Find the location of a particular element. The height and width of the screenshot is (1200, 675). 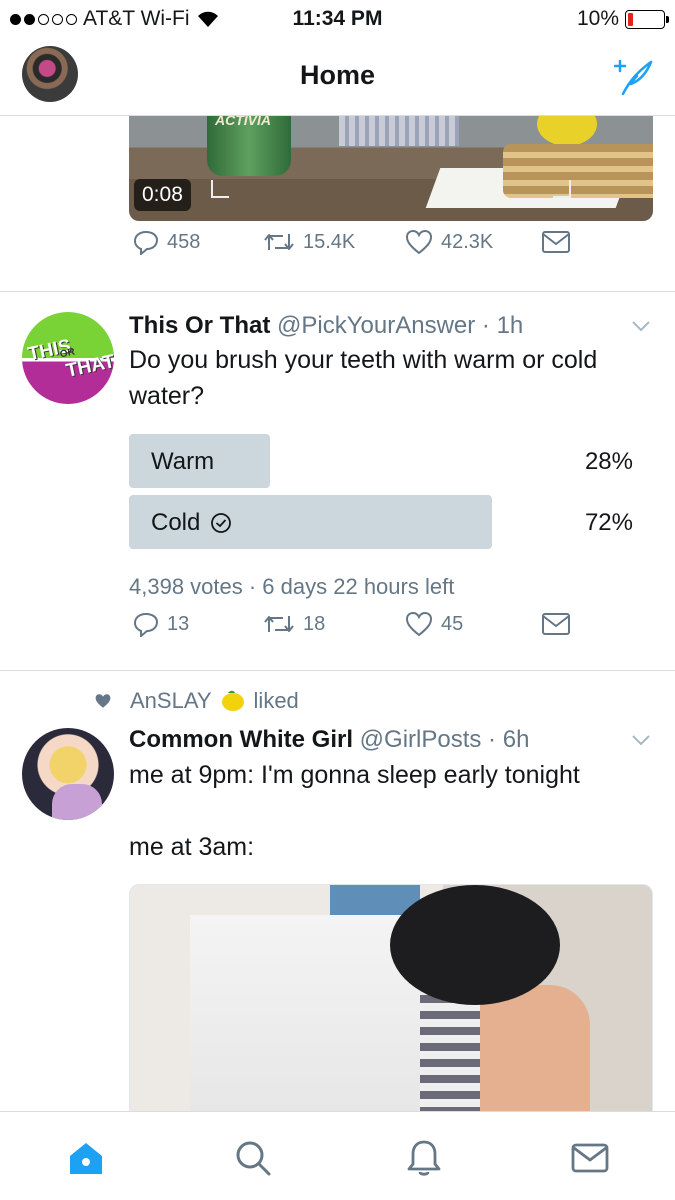

like-button: 42.3K is located at coordinates (449, 242).